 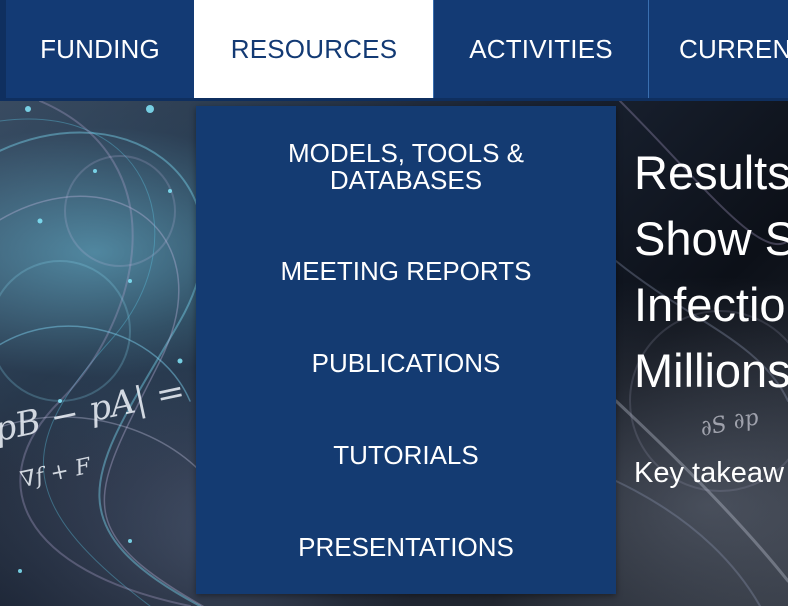 What do you see at coordinates (406, 180) in the screenshot?
I see `menu-item-label: DATABASES` at bounding box center [406, 180].